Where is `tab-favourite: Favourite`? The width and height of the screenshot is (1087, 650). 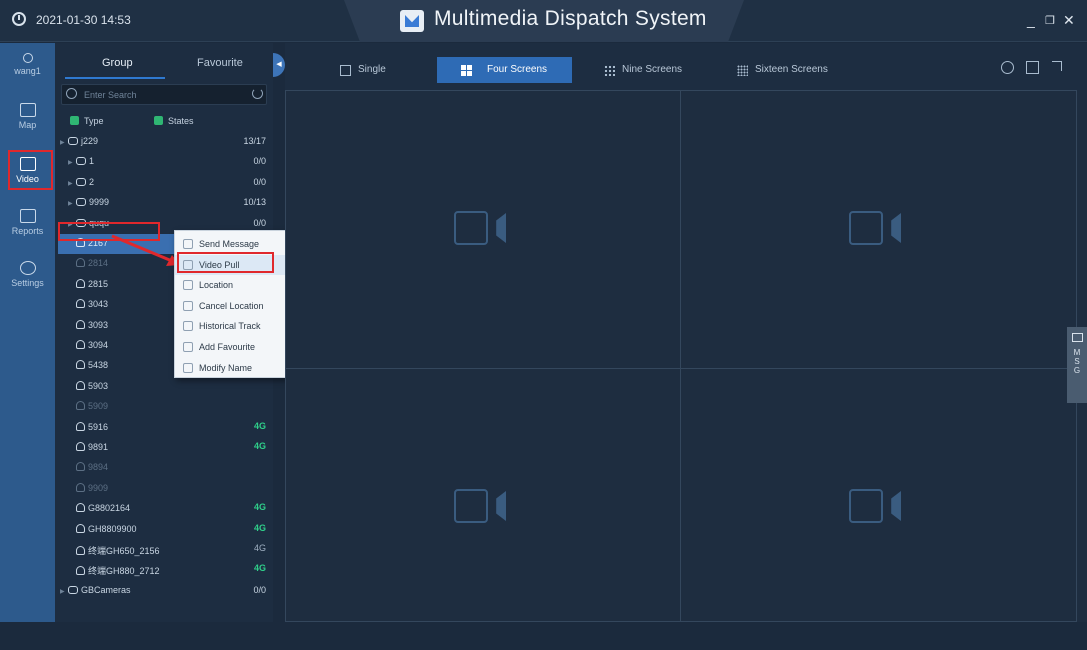 tab-favourite: Favourite is located at coordinates (220, 63).